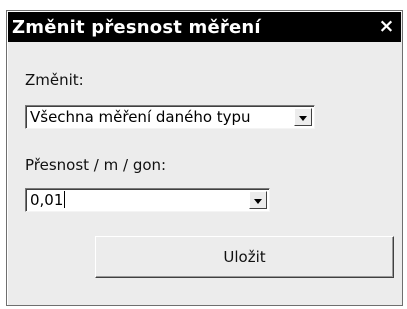 The image size is (407, 309). I want to click on change-dropdown-button, so click(303, 117).